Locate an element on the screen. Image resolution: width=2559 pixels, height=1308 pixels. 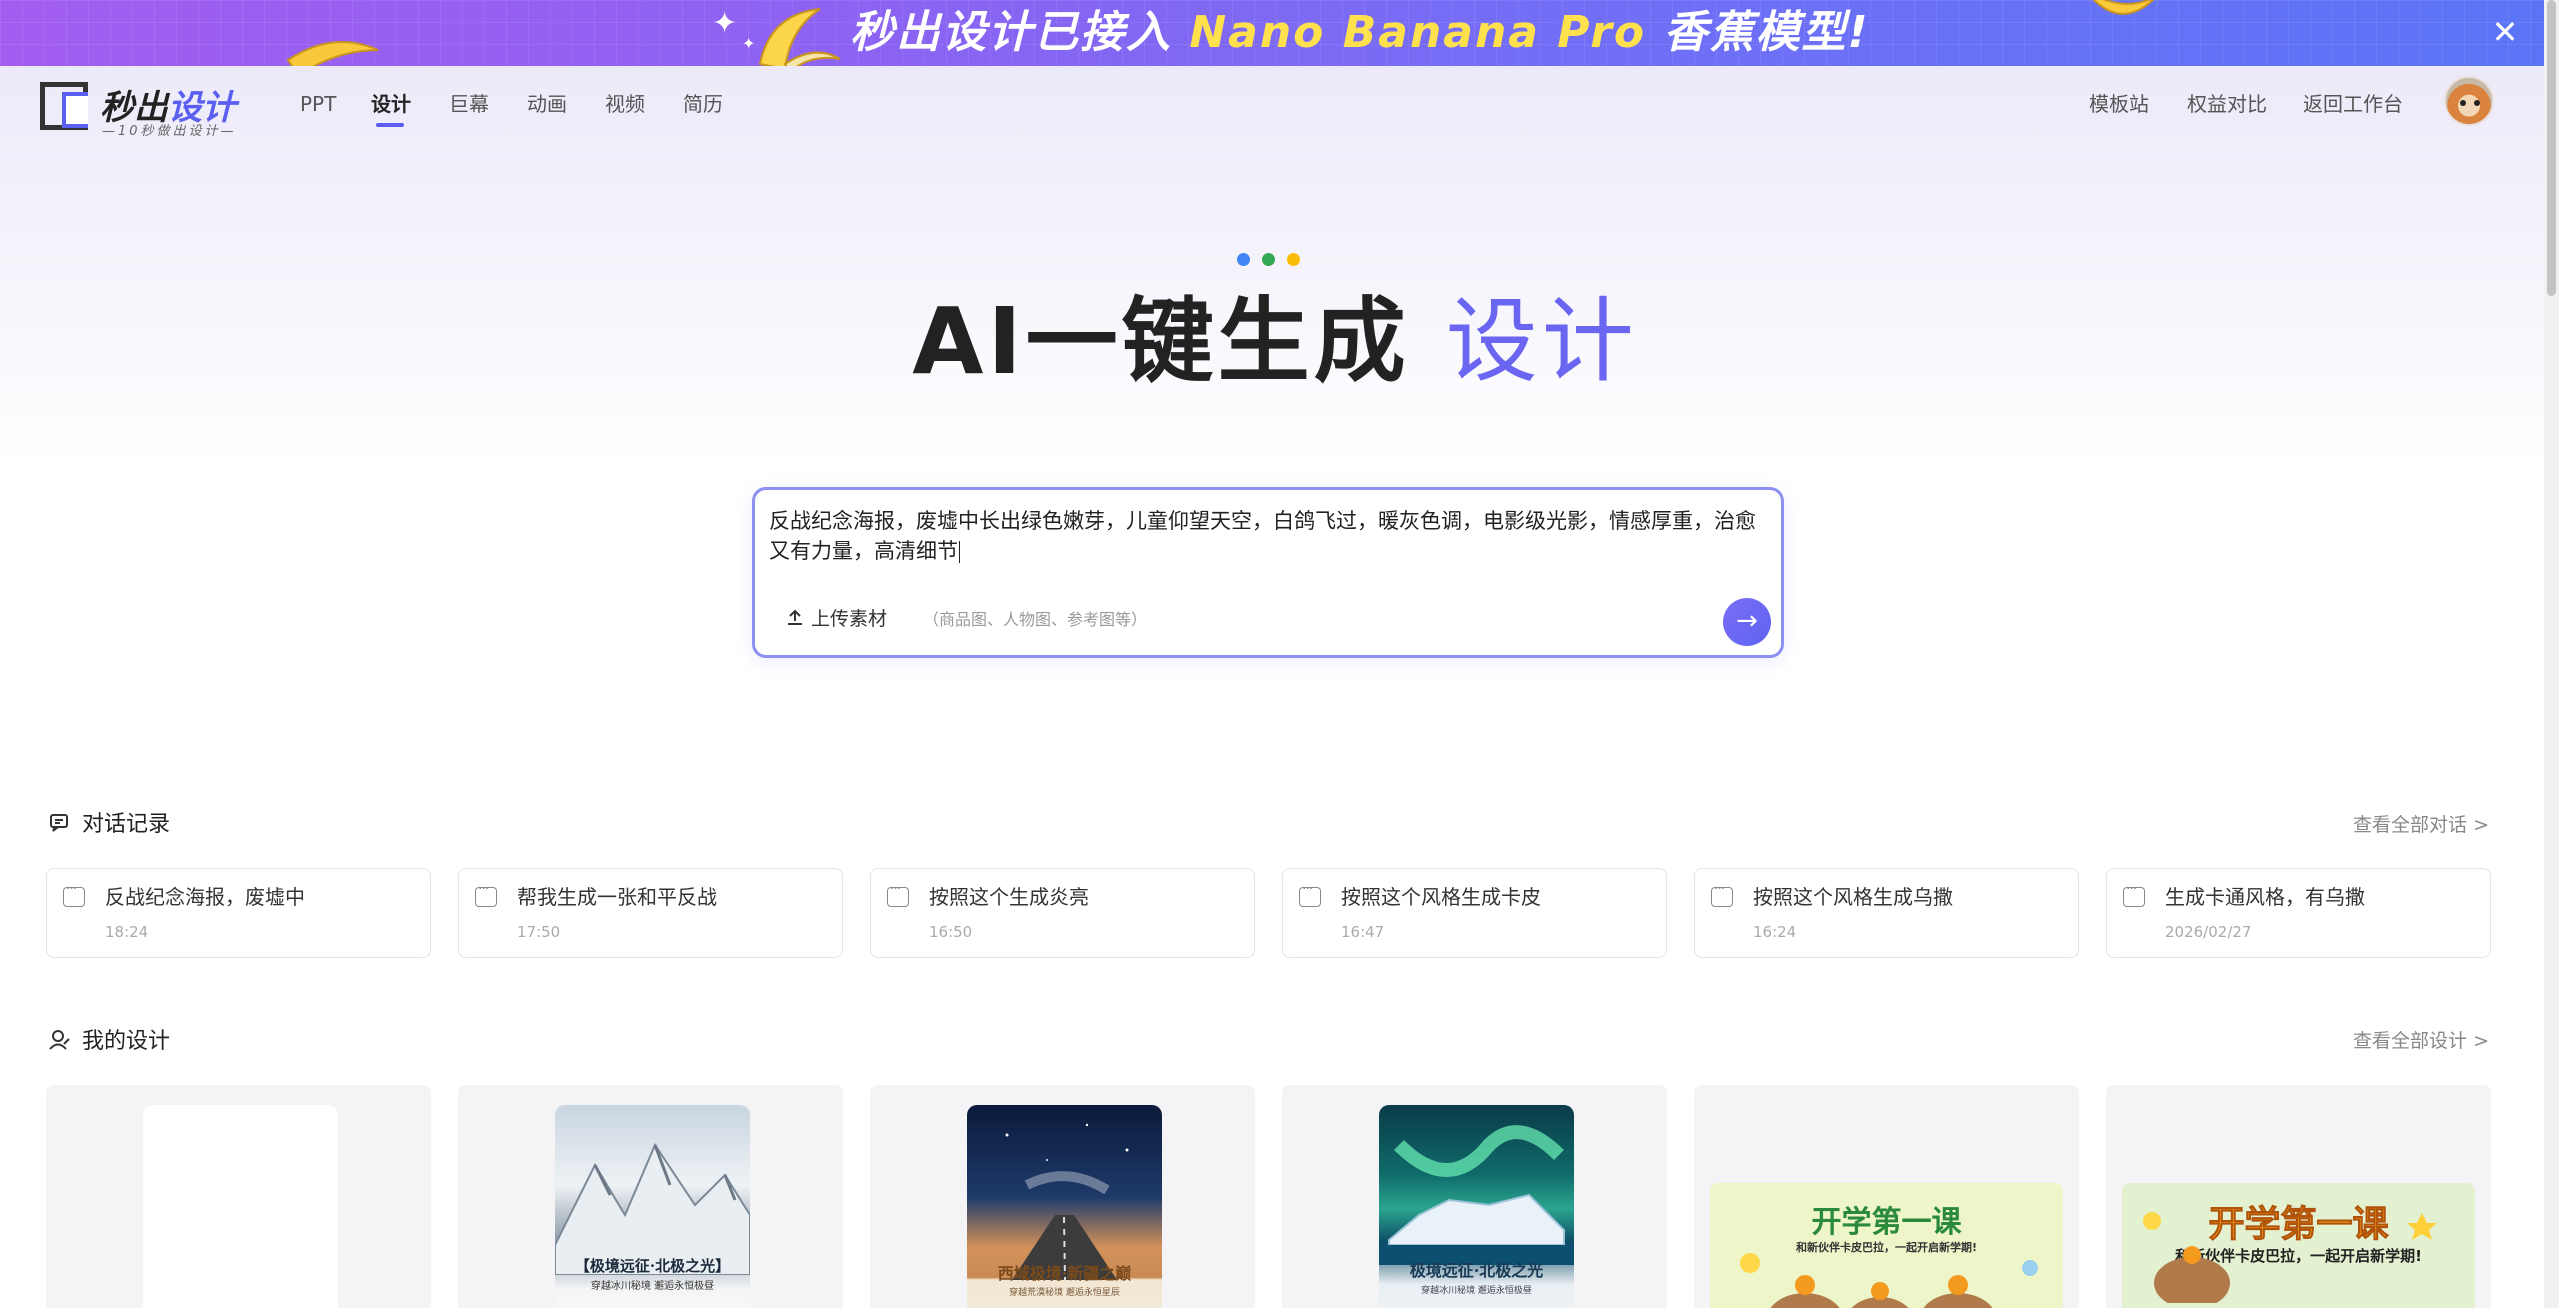
conversation-time: 2026/02/27 is located at coordinates (2208, 932).